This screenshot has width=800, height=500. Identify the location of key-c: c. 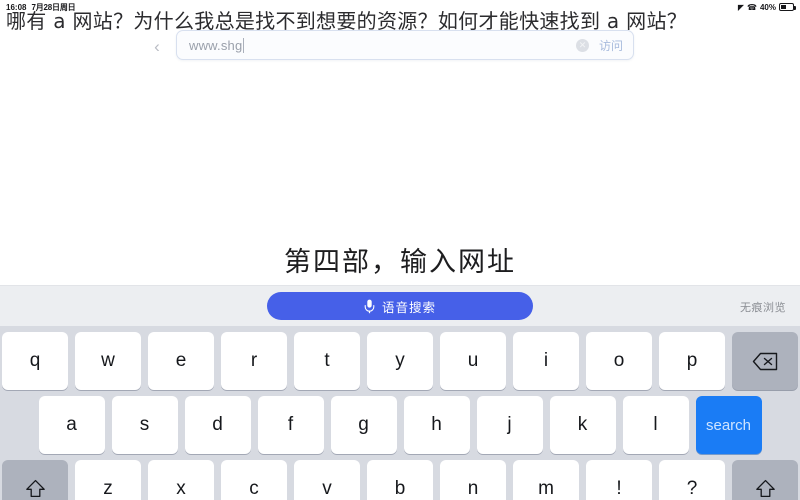
(254, 480).